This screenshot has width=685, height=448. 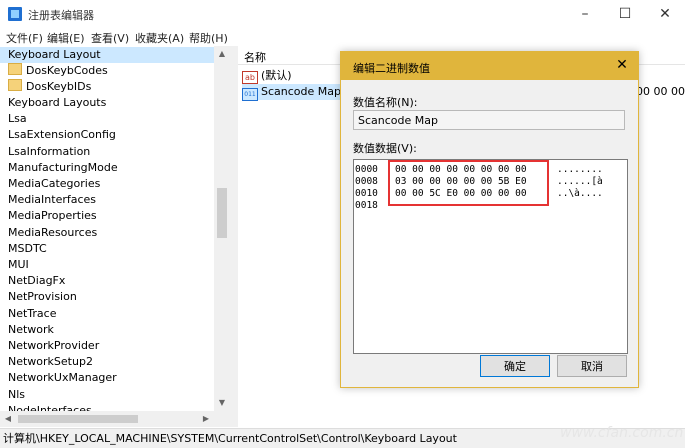 I want to click on list-item-default: ab (默认), so click(x=267, y=76).